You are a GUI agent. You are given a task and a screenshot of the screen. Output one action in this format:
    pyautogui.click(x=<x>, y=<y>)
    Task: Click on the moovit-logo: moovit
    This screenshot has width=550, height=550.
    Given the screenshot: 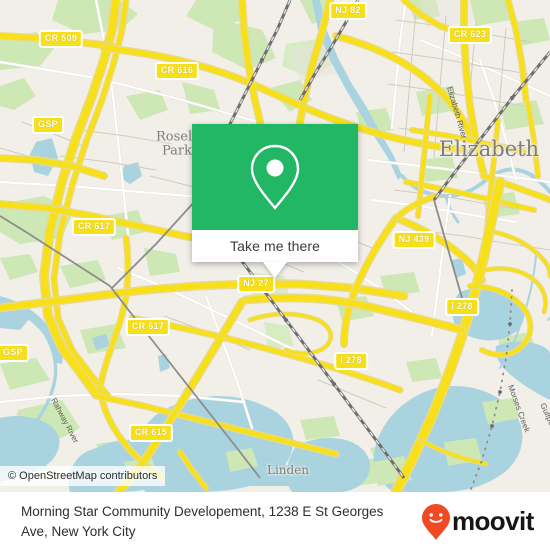 What is the action you would take?
    pyautogui.click(x=485, y=522)
    